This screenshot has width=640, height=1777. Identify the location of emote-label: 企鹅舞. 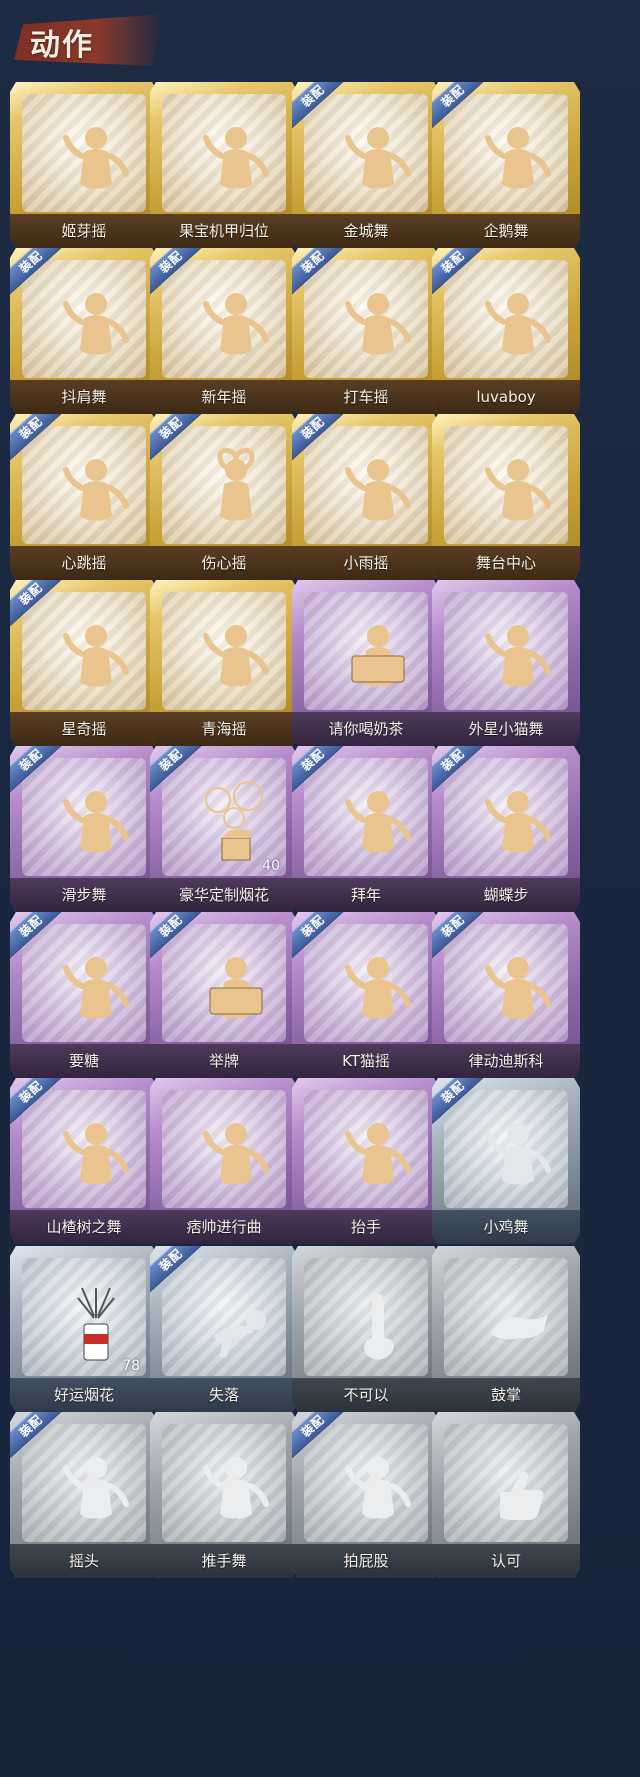
(506, 231).